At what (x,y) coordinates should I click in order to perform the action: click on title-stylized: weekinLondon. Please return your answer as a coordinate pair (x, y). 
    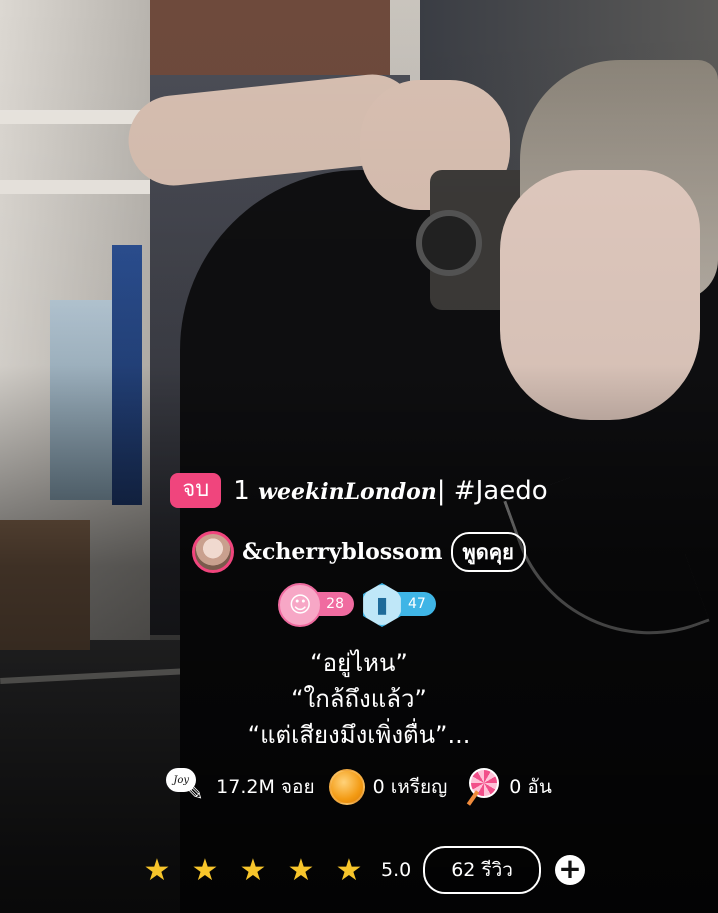
    Looking at the image, I should click on (347, 491).